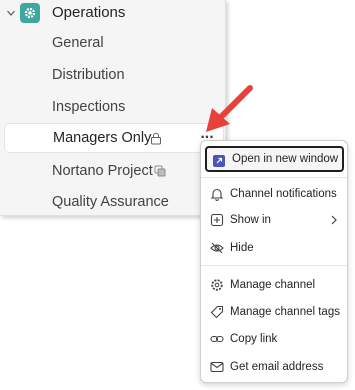 The image size is (355, 390). Describe the element at coordinates (78, 43) in the screenshot. I see `channel-label: General` at that location.